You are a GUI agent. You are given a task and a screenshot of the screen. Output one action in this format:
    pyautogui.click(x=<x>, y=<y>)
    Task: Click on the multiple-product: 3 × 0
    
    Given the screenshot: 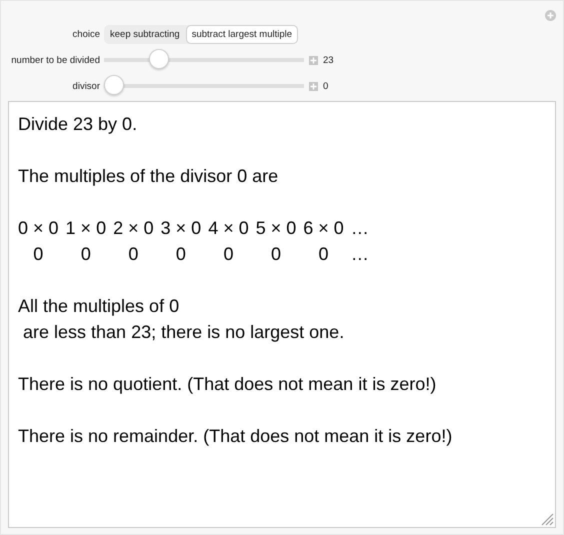 What is the action you would take?
    pyautogui.click(x=181, y=228)
    